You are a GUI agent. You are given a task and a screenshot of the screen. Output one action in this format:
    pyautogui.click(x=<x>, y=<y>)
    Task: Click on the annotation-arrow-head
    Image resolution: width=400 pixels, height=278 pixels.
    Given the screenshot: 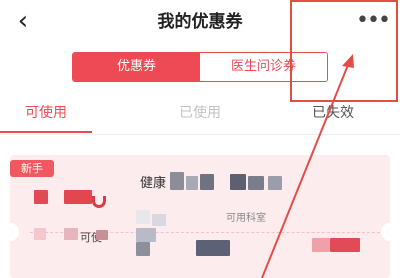 What is the action you would take?
    pyautogui.click(x=348, y=61)
    